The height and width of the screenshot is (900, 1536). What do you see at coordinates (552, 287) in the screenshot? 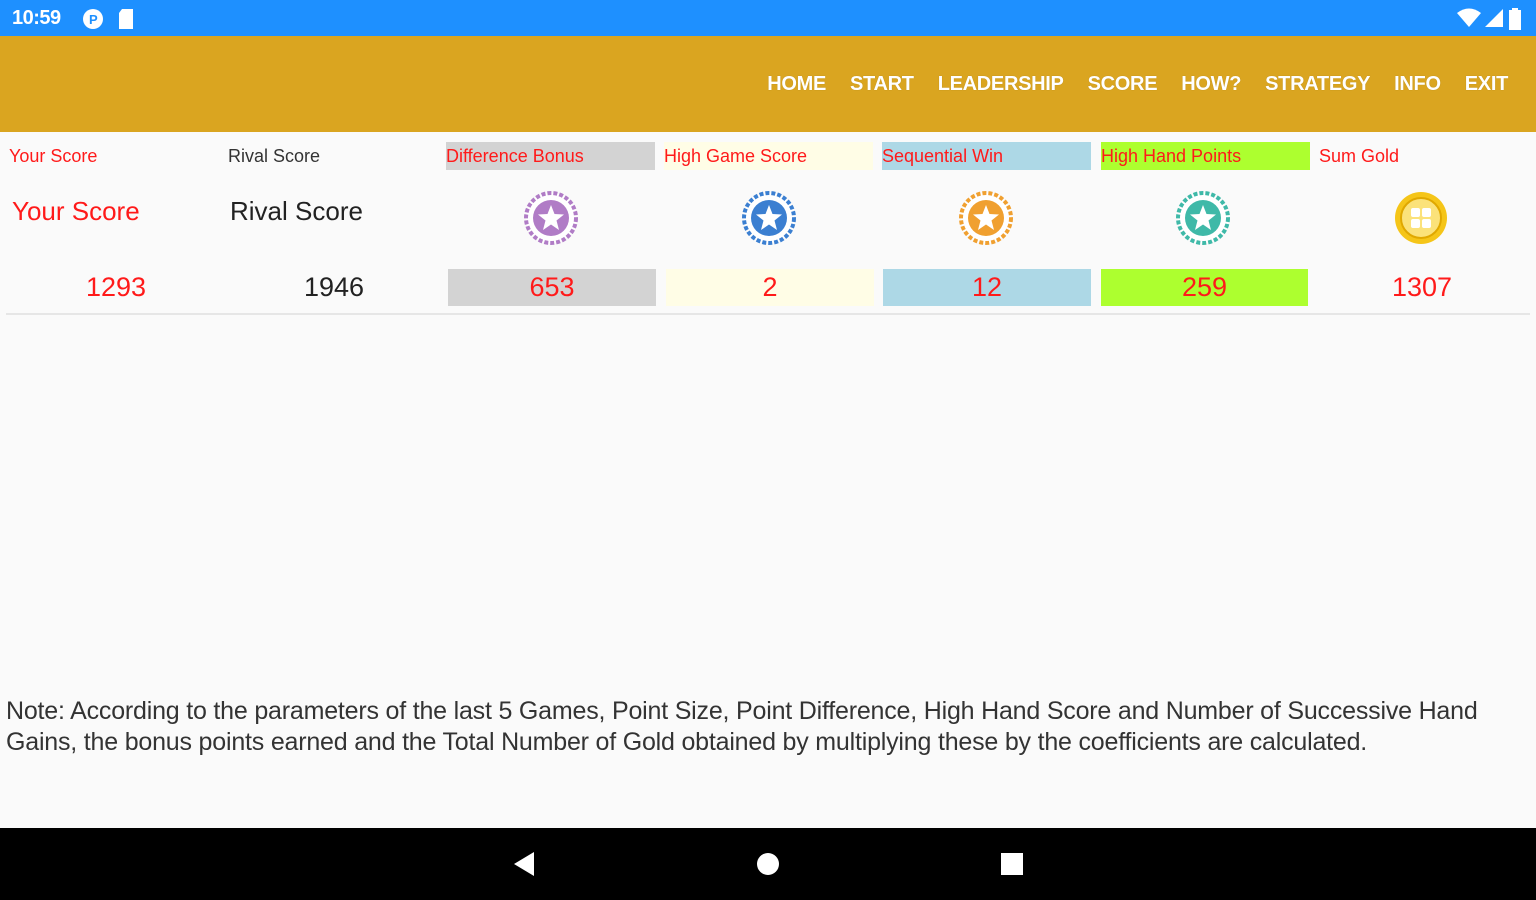
I see `value-difference-bonus: 653` at bounding box center [552, 287].